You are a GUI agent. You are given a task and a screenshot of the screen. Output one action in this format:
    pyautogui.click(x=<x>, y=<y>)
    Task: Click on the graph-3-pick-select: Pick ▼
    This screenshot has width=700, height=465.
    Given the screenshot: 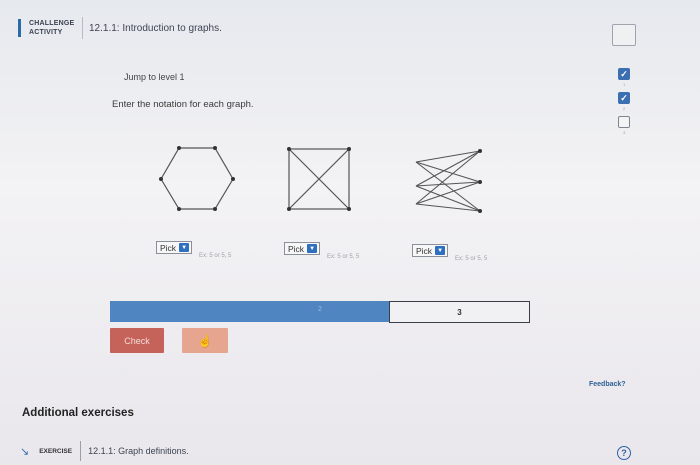 What is the action you would take?
    pyautogui.click(x=430, y=250)
    